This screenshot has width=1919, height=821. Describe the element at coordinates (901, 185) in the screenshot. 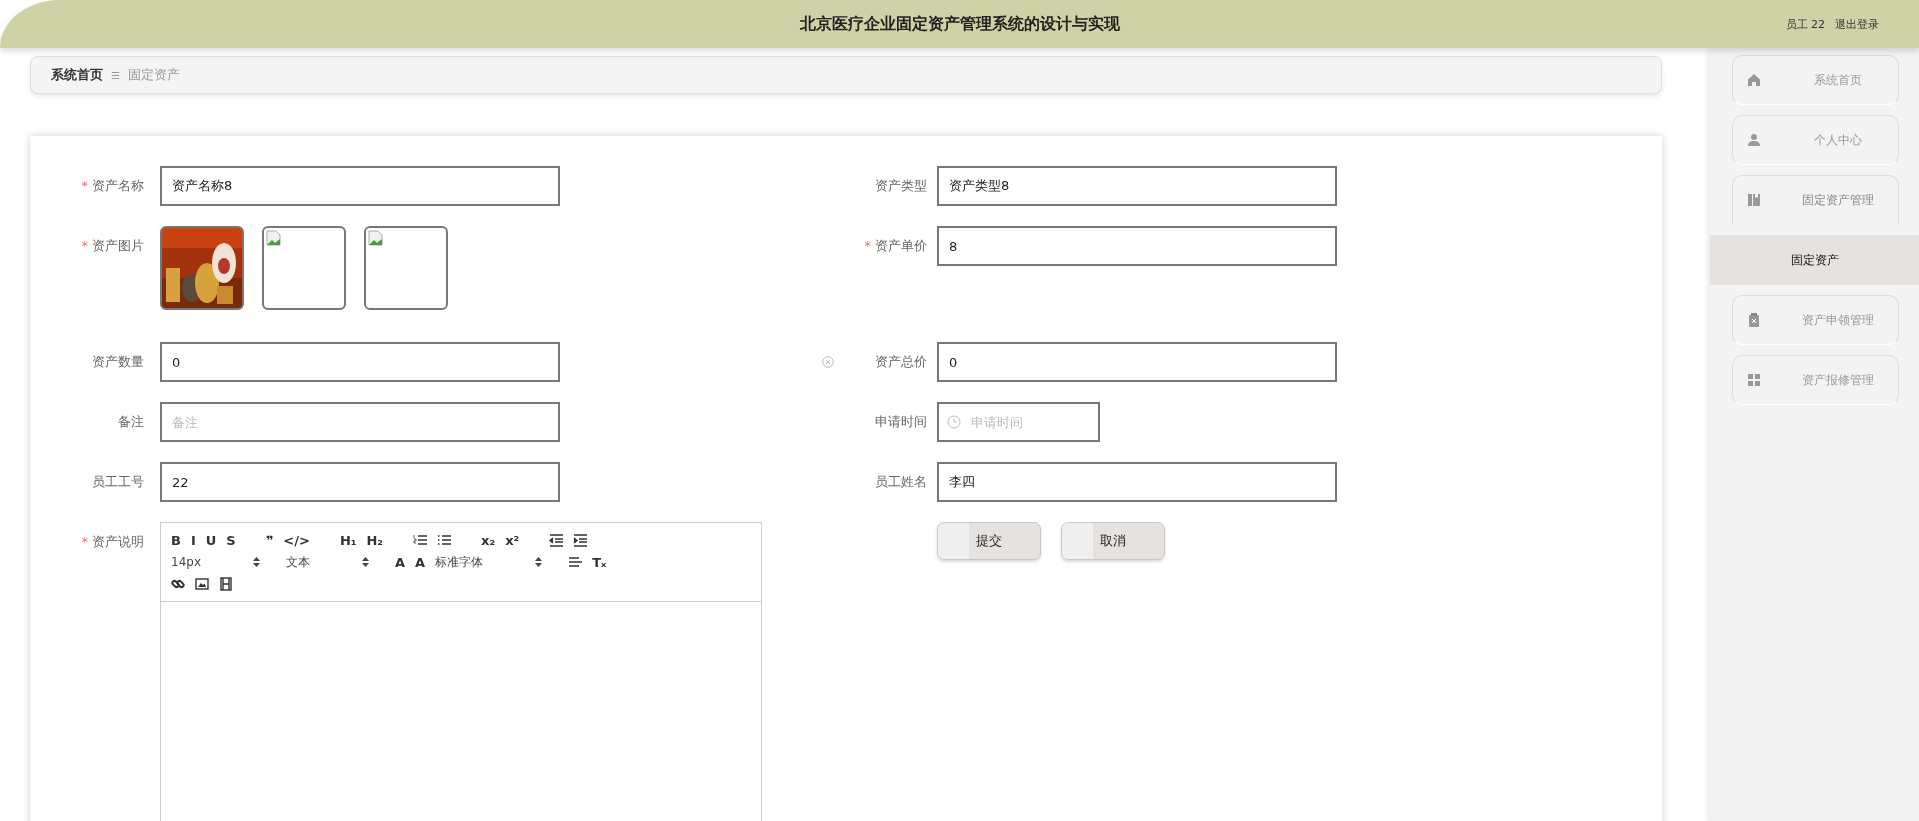

I see `field-label: 资产类型` at that location.